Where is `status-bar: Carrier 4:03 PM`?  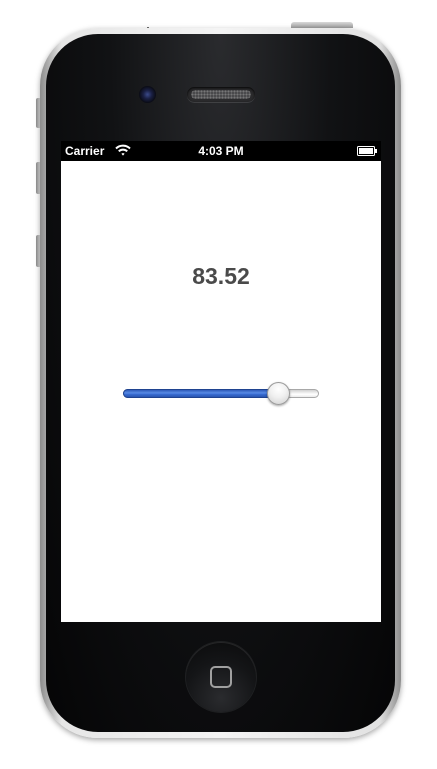
status-bar: Carrier 4:03 PM is located at coordinates (221, 151).